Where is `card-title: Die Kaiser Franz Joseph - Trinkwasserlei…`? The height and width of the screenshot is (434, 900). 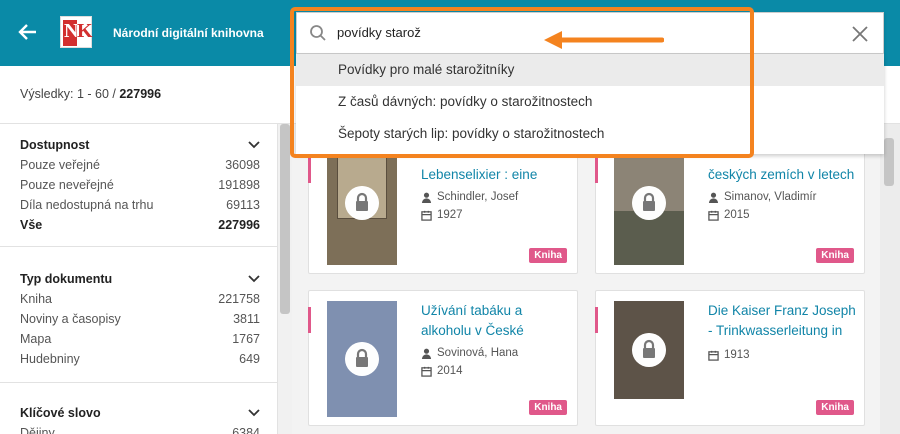
card-title: Die Kaiser Franz Joseph - Trinkwasserlei… is located at coordinates (782, 321).